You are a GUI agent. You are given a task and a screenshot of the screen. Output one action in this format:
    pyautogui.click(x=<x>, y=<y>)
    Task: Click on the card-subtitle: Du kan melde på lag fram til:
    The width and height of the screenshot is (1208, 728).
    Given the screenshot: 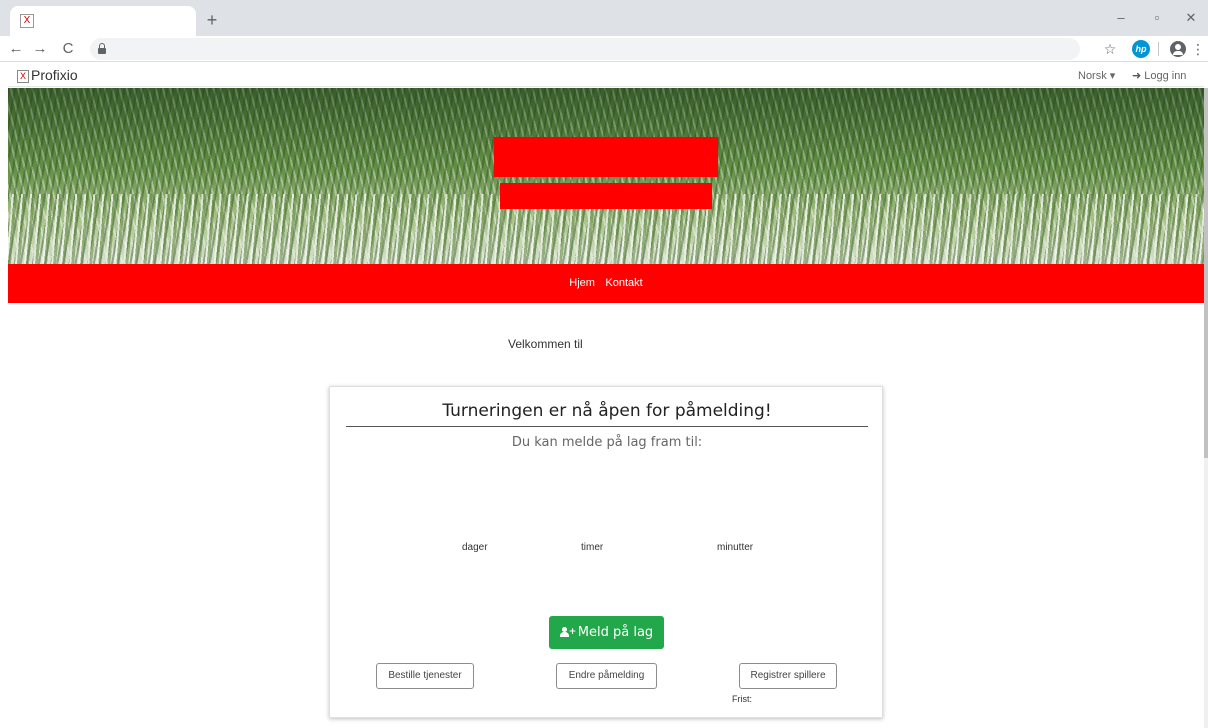 What is the action you would take?
    pyautogui.click(x=607, y=442)
    